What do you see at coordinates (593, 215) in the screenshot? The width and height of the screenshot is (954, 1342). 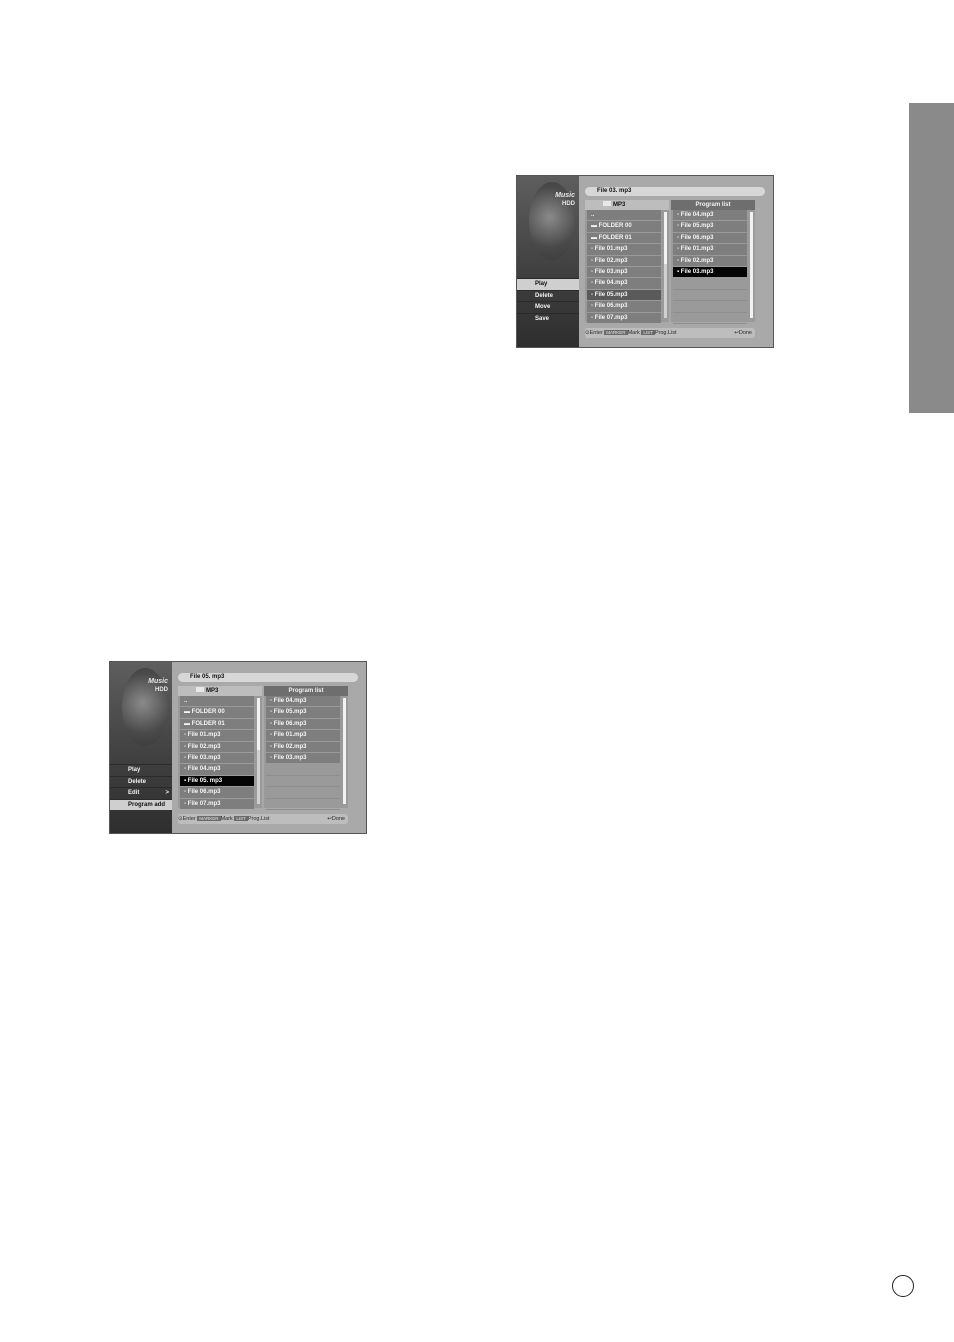 I see `file-label: ..` at bounding box center [593, 215].